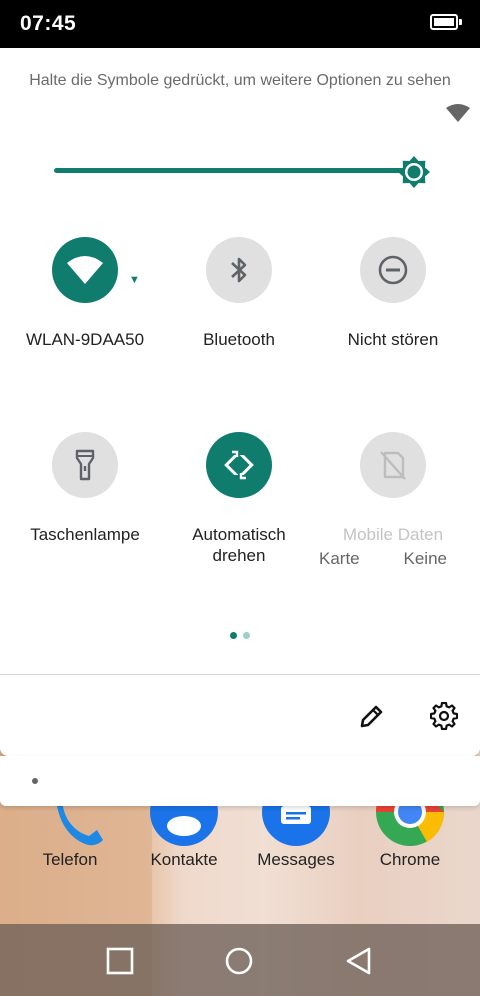 This screenshot has height=996, width=480. What do you see at coordinates (239, 534) in the screenshot?
I see `tile-label-line1: Automatisch` at bounding box center [239, 534].